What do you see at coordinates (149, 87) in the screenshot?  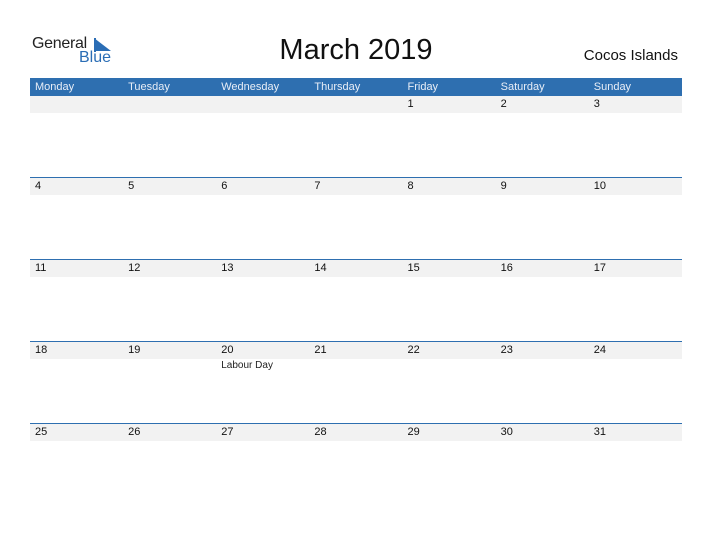 I see `weekday-tuesday: Tuesday` at bounding box center [149, 87].